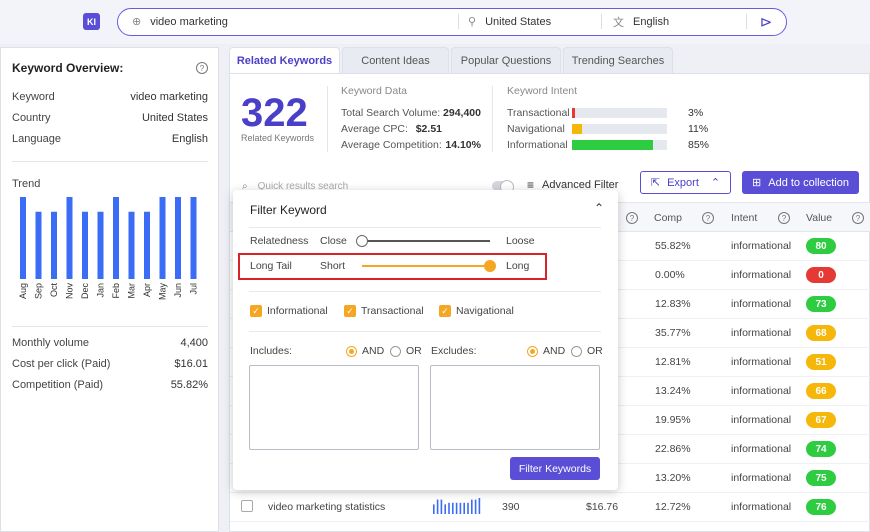 The image size is (870, 532). Describe the element at coordinates (284, 60) in the screenshot. I see `tab-related-keywords: Related Keywords` at that location.